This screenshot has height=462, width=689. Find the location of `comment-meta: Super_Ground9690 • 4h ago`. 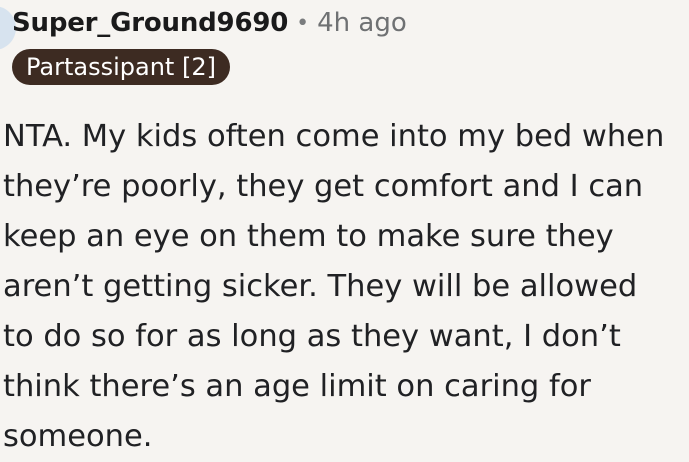

comment-meta: Super_Ground9690 • 4h ago is located at coordinates (209, 23).